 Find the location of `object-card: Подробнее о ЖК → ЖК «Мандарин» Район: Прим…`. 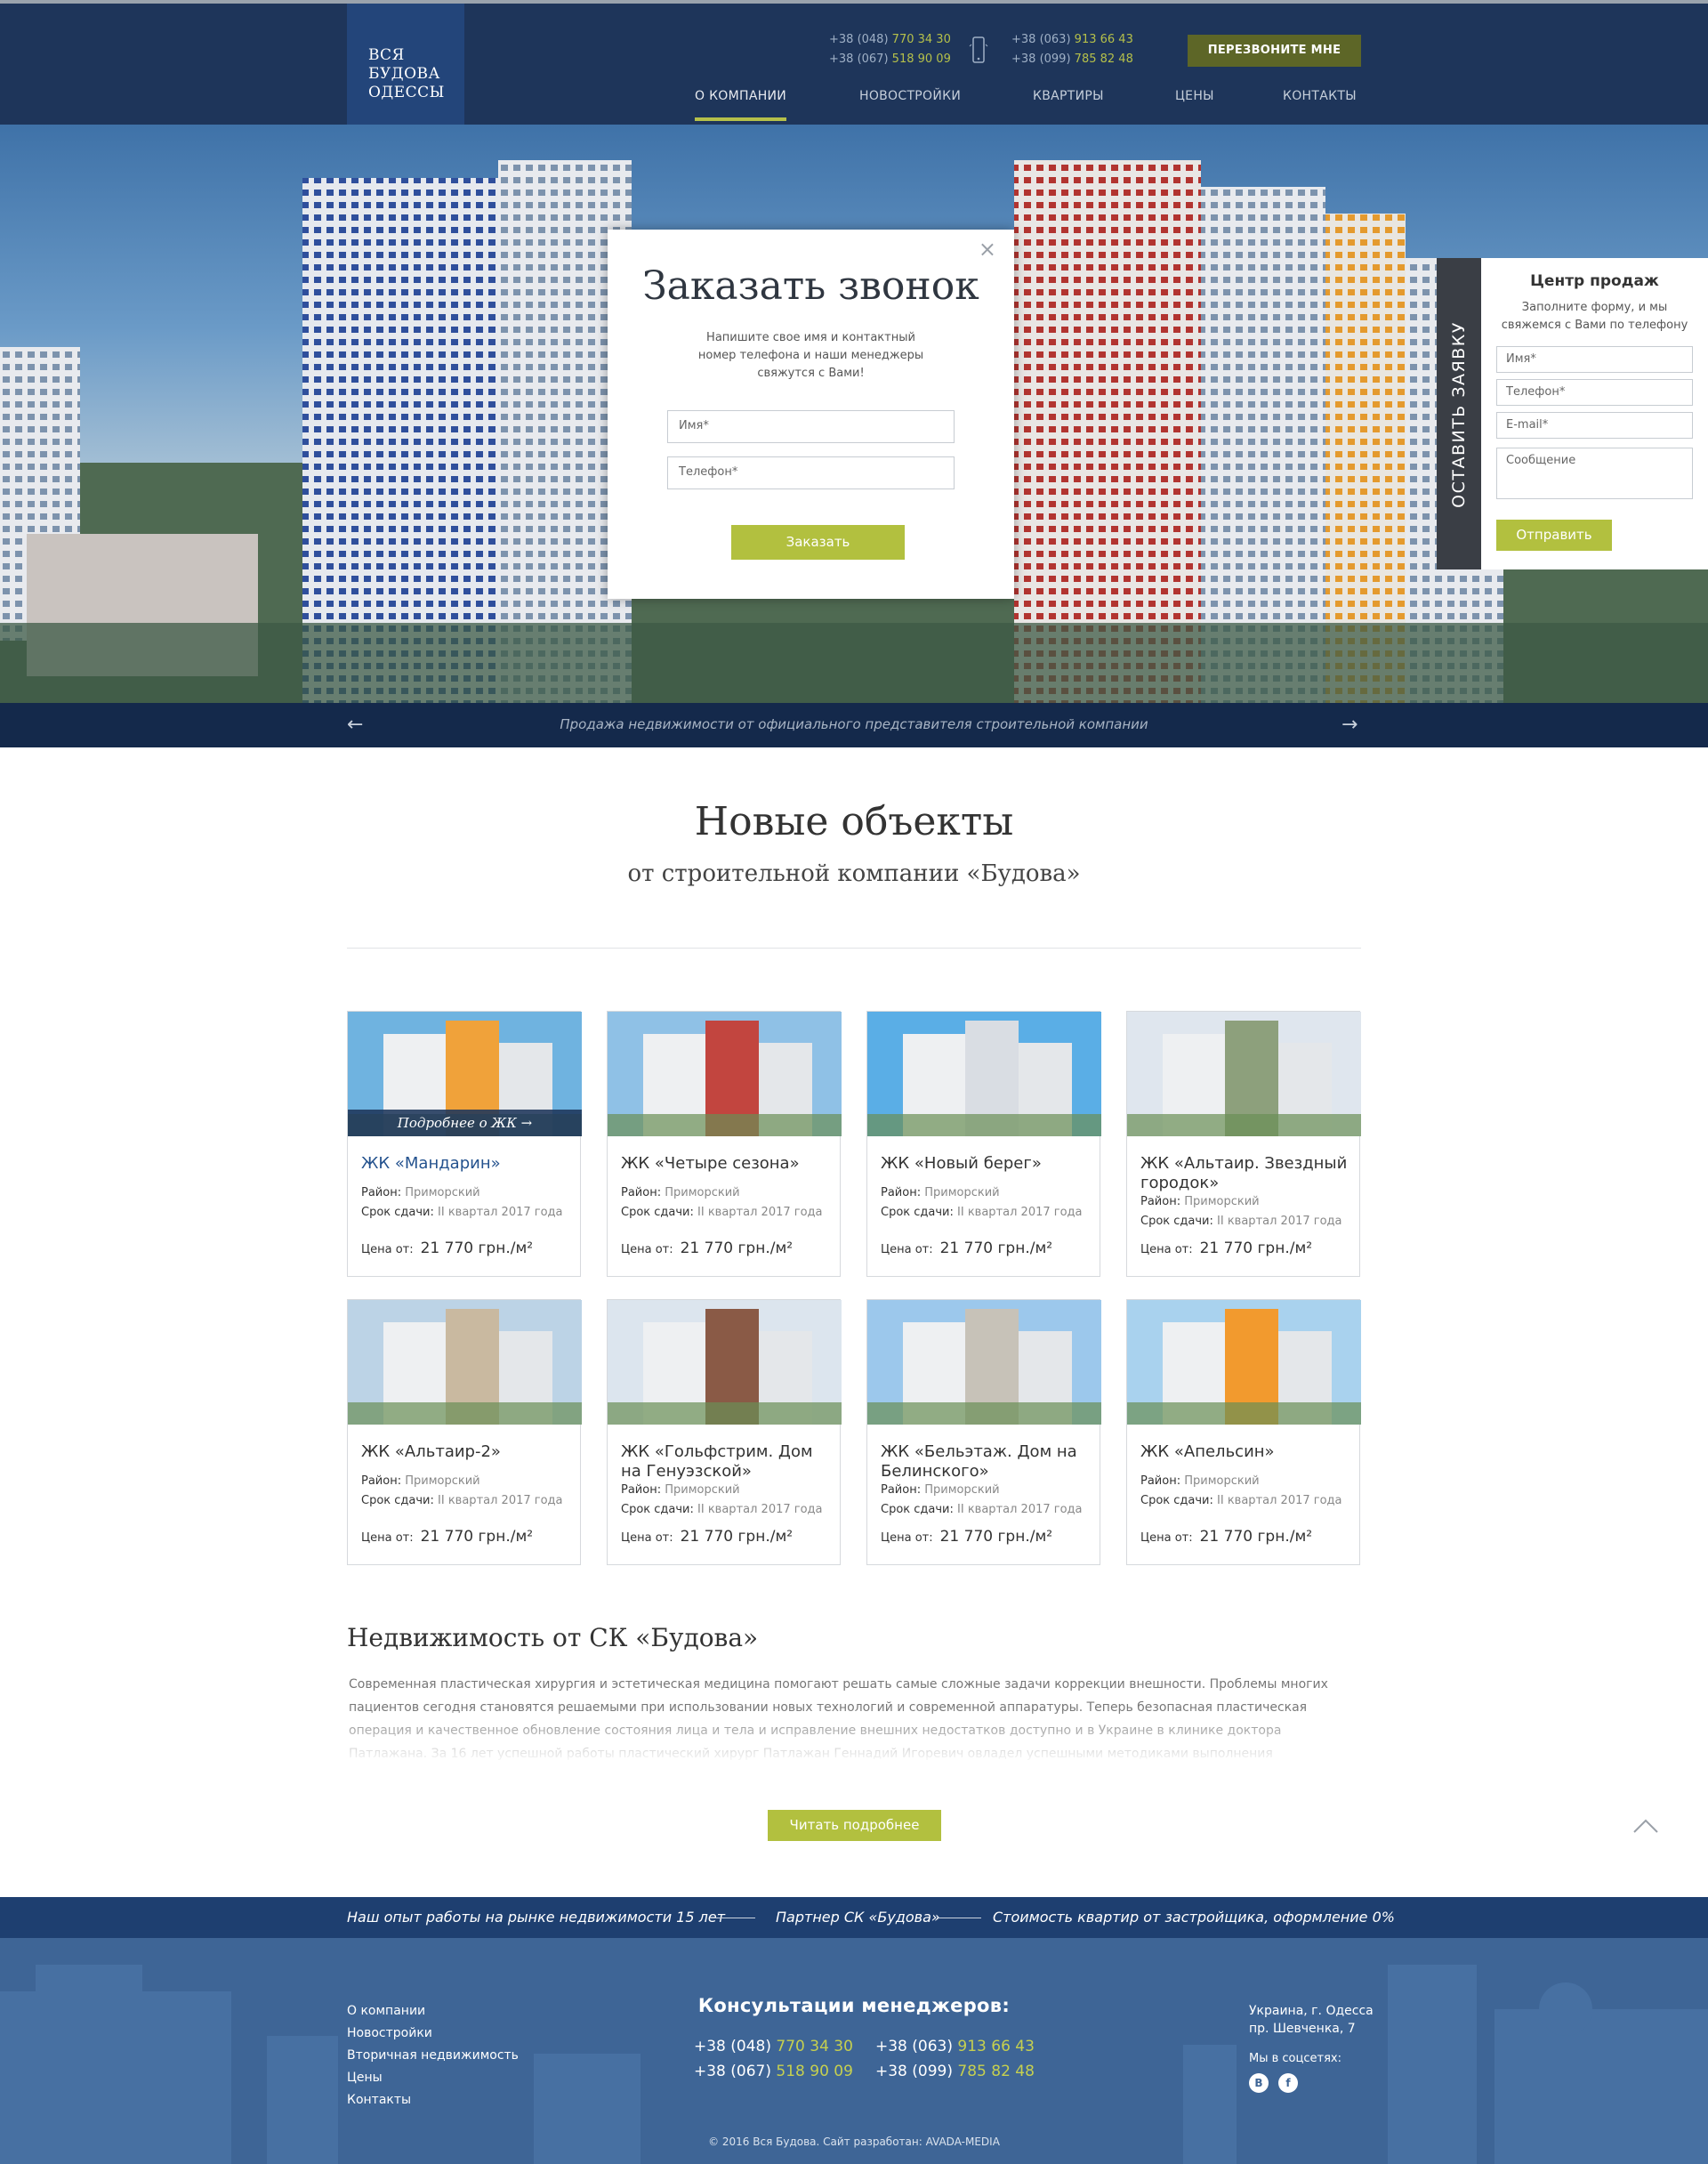

object-card: Подробнее о ЖК → ЖК «Мандарин» Район: Прим… is located at coordinates (464, 1144).